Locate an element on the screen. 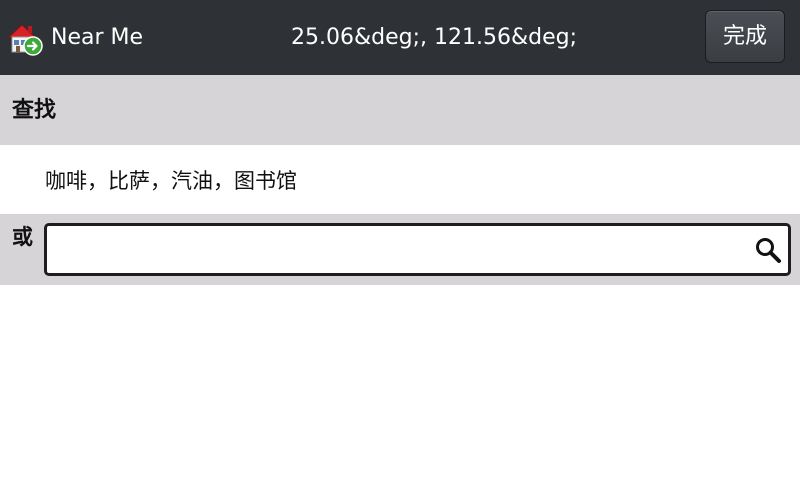  or-section: 或 is located at coordinates (400, 249).